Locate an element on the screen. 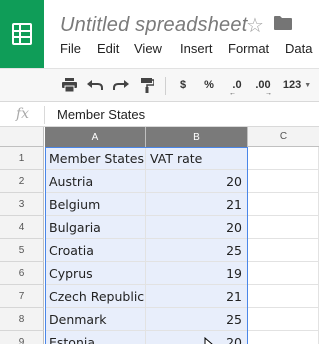  row-header: 6 is located at coordinates (22, 273).